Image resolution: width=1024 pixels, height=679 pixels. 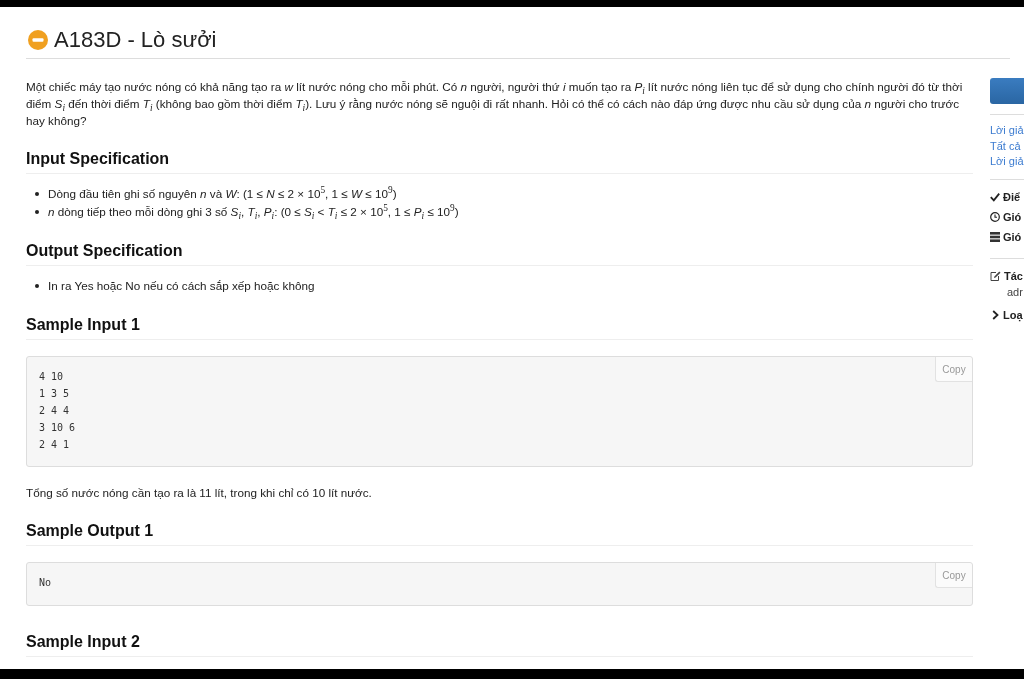 What do you see at coordinates (995, 236) in the screenshot?
I see `stacked-bars-icon` at bounding box center [995, 236].